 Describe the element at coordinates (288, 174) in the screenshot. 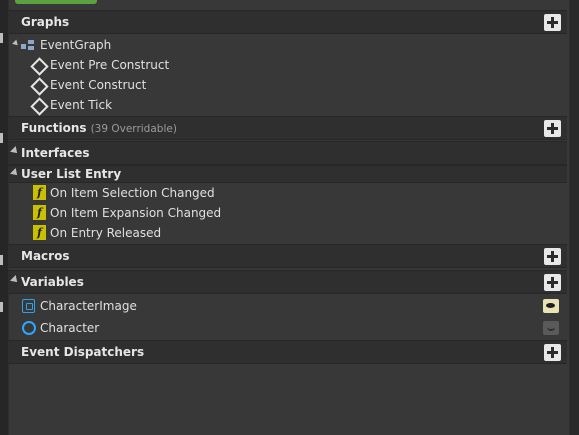

I see `category-user-list-entry: User List Entry` at that location.